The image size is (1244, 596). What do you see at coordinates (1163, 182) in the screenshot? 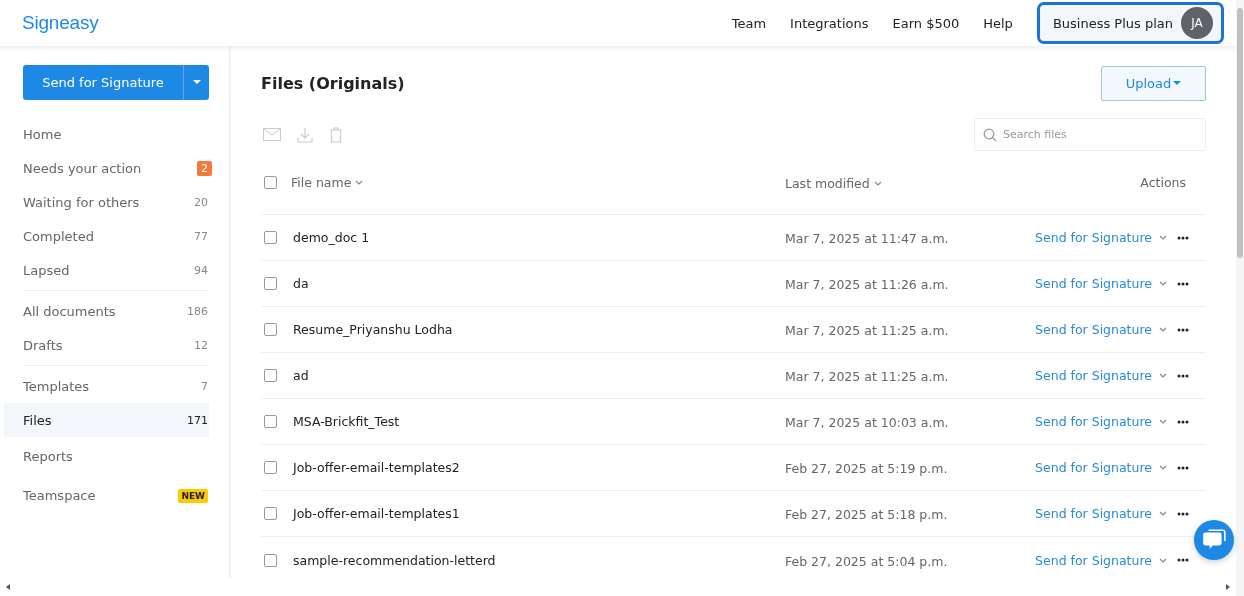
I see `column-header: Actions` at bounding box center [1163, 182].